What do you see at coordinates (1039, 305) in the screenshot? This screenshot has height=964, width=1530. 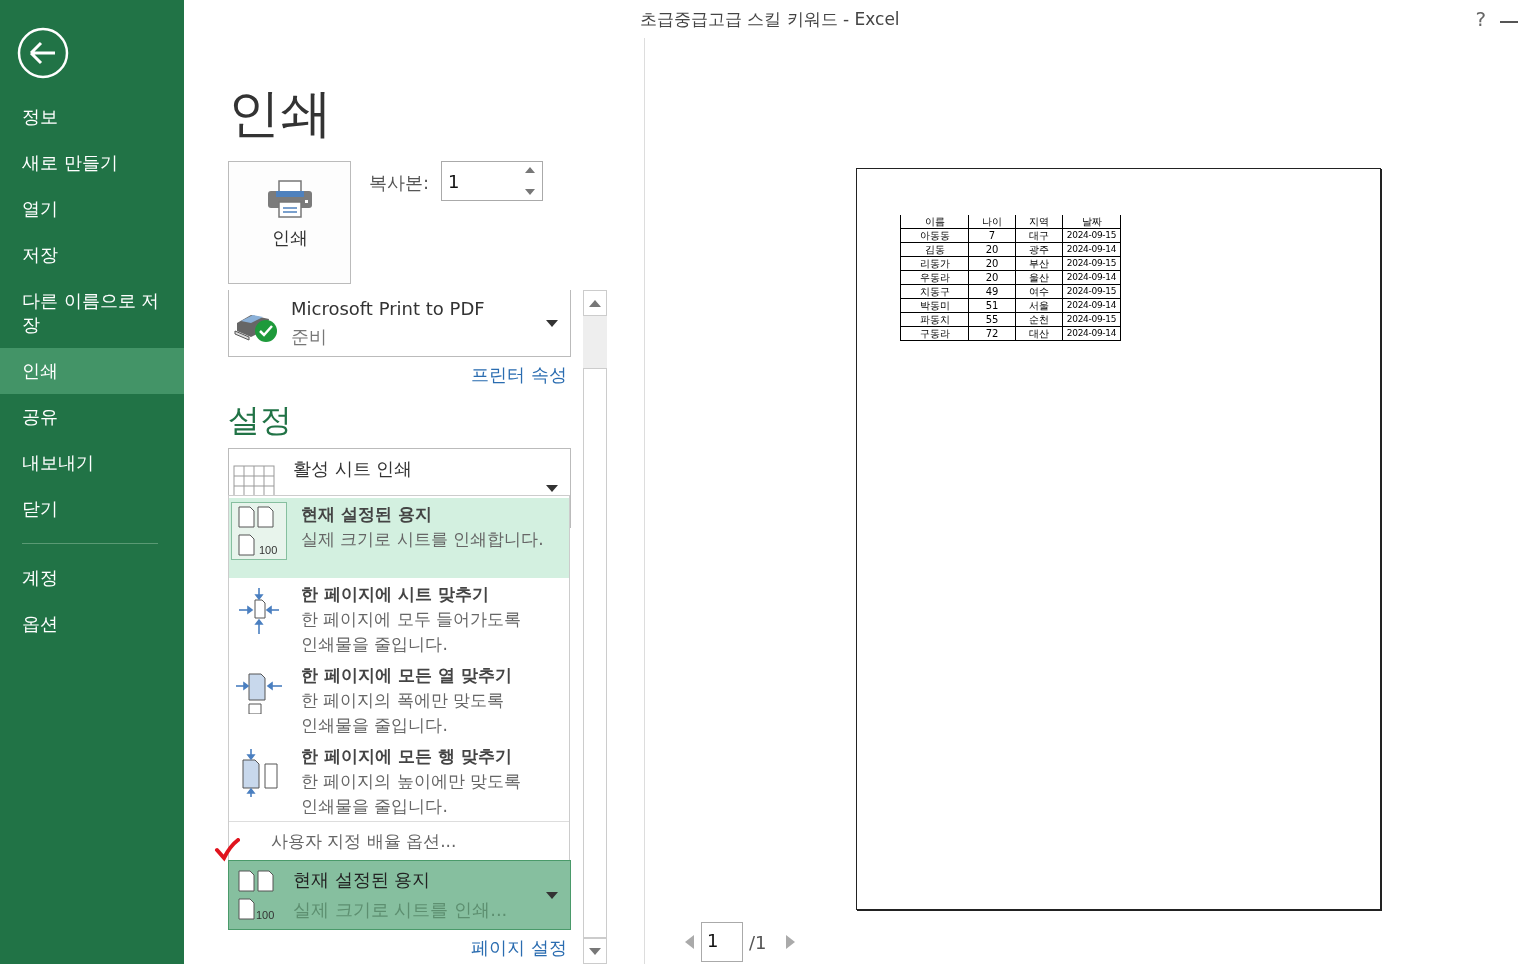 I see `table-cell: 서울` at bounding box center [1039, 305].